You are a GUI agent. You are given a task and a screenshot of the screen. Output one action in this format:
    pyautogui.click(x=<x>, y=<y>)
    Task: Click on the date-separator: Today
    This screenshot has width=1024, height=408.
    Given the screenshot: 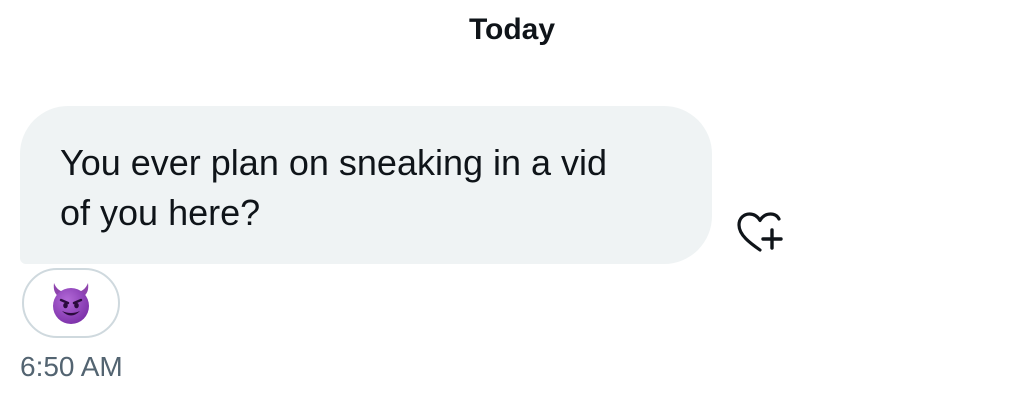 What is the action you would take?
    pyautogui.click(x=512, y=29)
    